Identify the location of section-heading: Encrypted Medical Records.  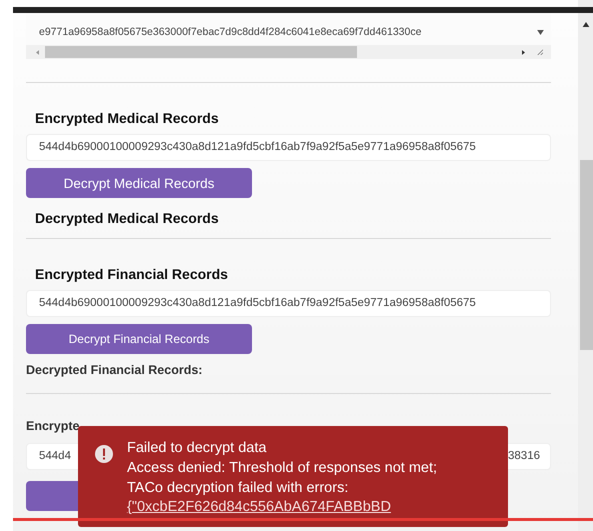
(127, 119).